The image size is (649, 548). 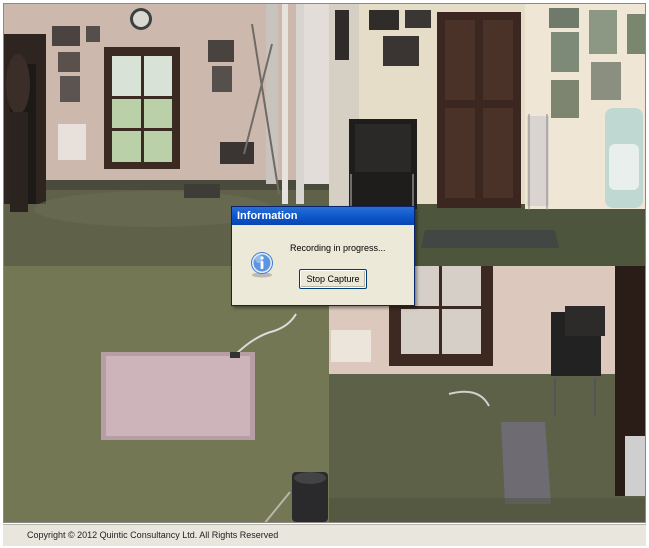 What do you see at coordinates (262, 264) in the screenshot?
I see `info-icon` at bounding box center [262, 264].